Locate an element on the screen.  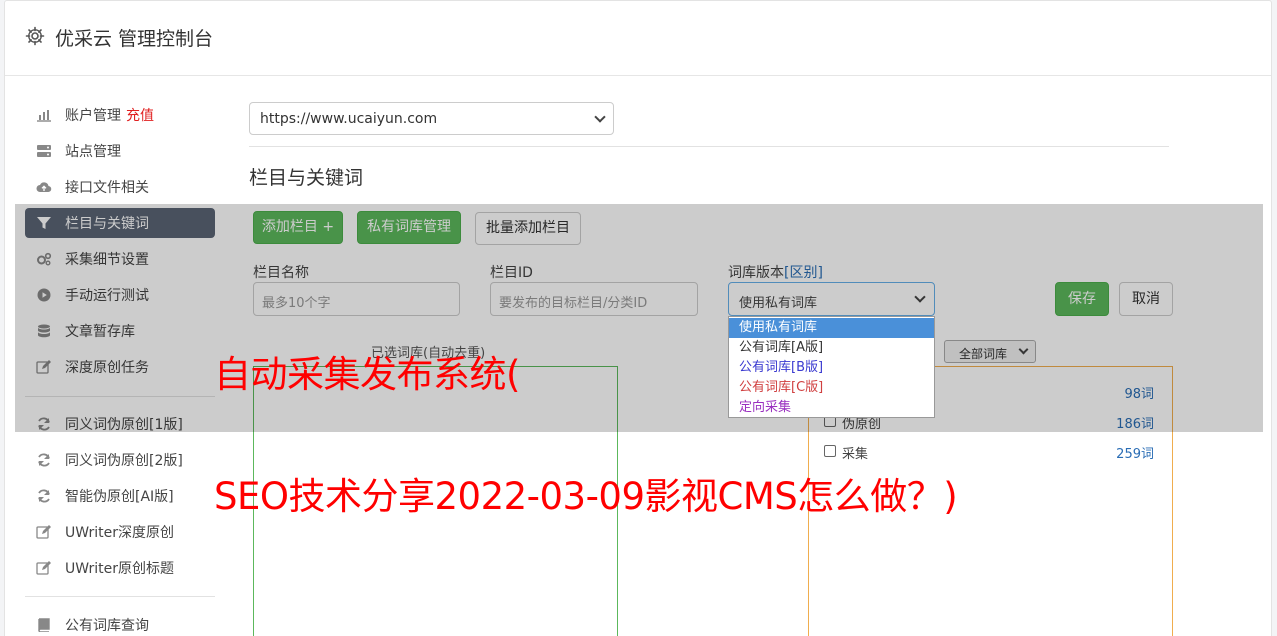
sidebar-item-label: UWriter原创标题 is located at coordinates (119, 569).